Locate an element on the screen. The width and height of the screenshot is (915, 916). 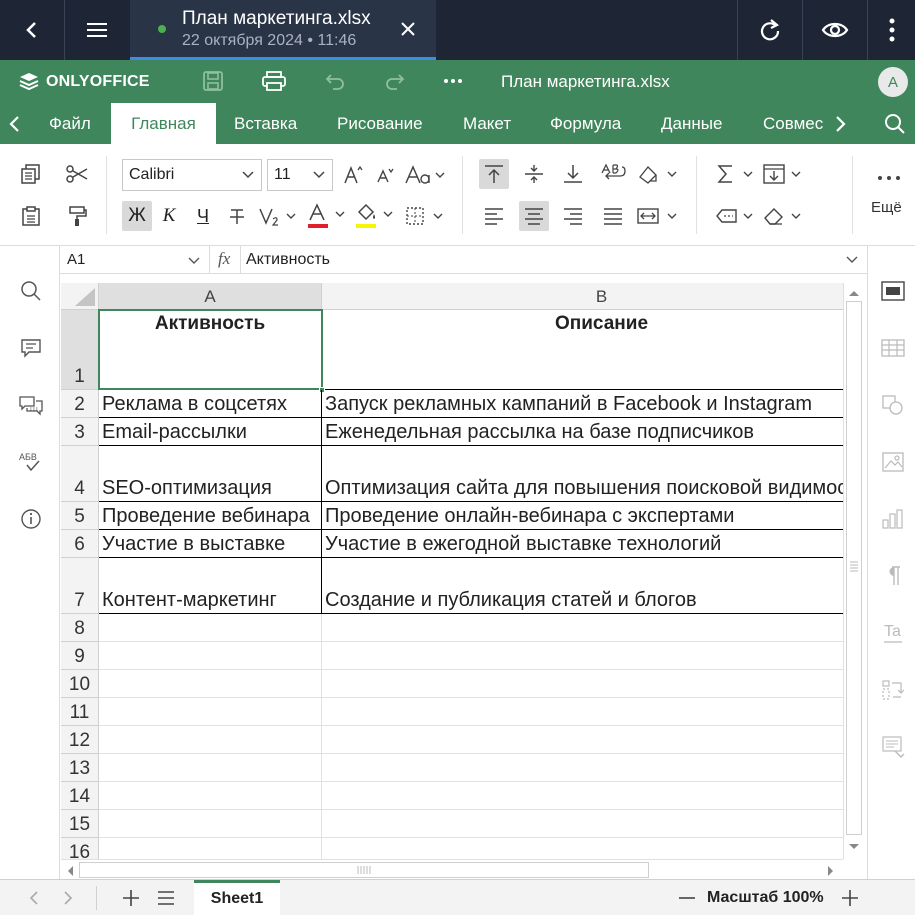
cell-b8 is located at coordinates (582, 628).